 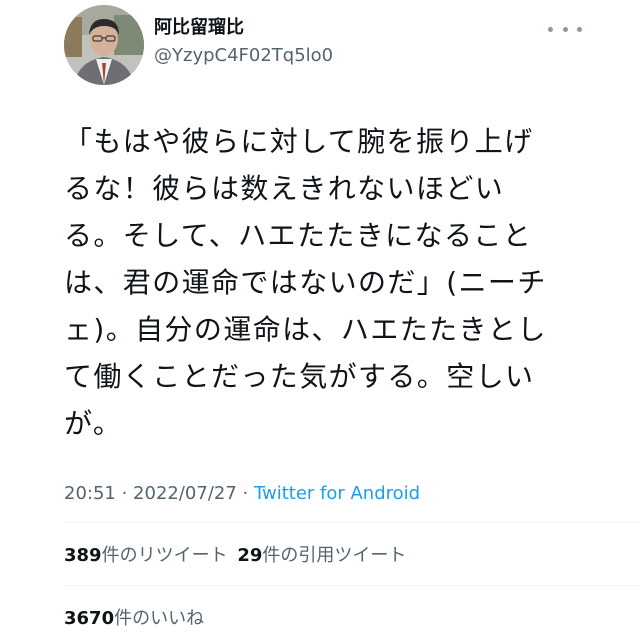 I want to click on likes-count: 3670, so click(x=89, y=618).